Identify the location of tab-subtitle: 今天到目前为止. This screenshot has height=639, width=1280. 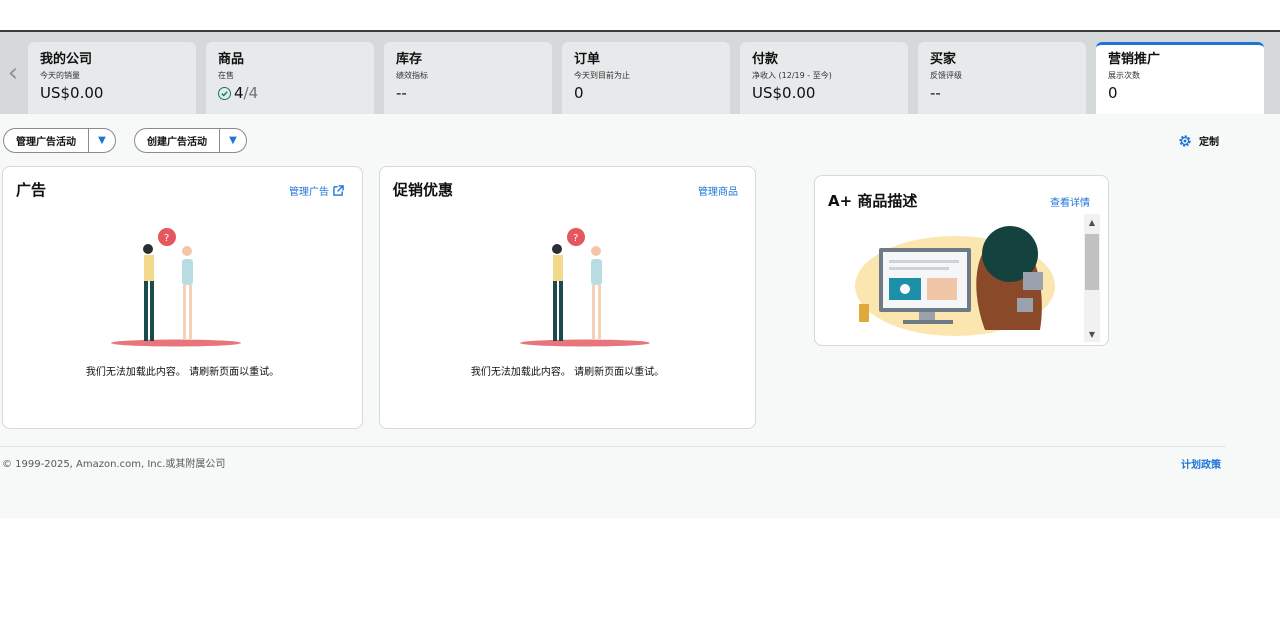
(602, 75).